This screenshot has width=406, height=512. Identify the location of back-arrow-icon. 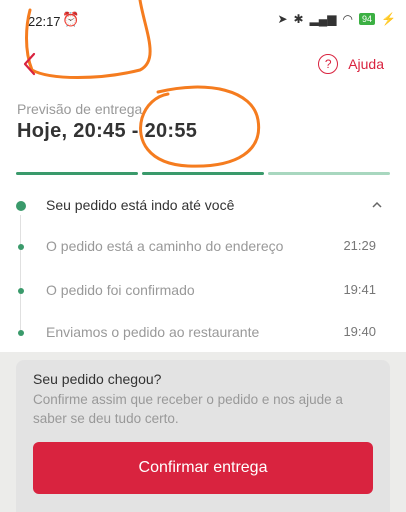
(30, 64).